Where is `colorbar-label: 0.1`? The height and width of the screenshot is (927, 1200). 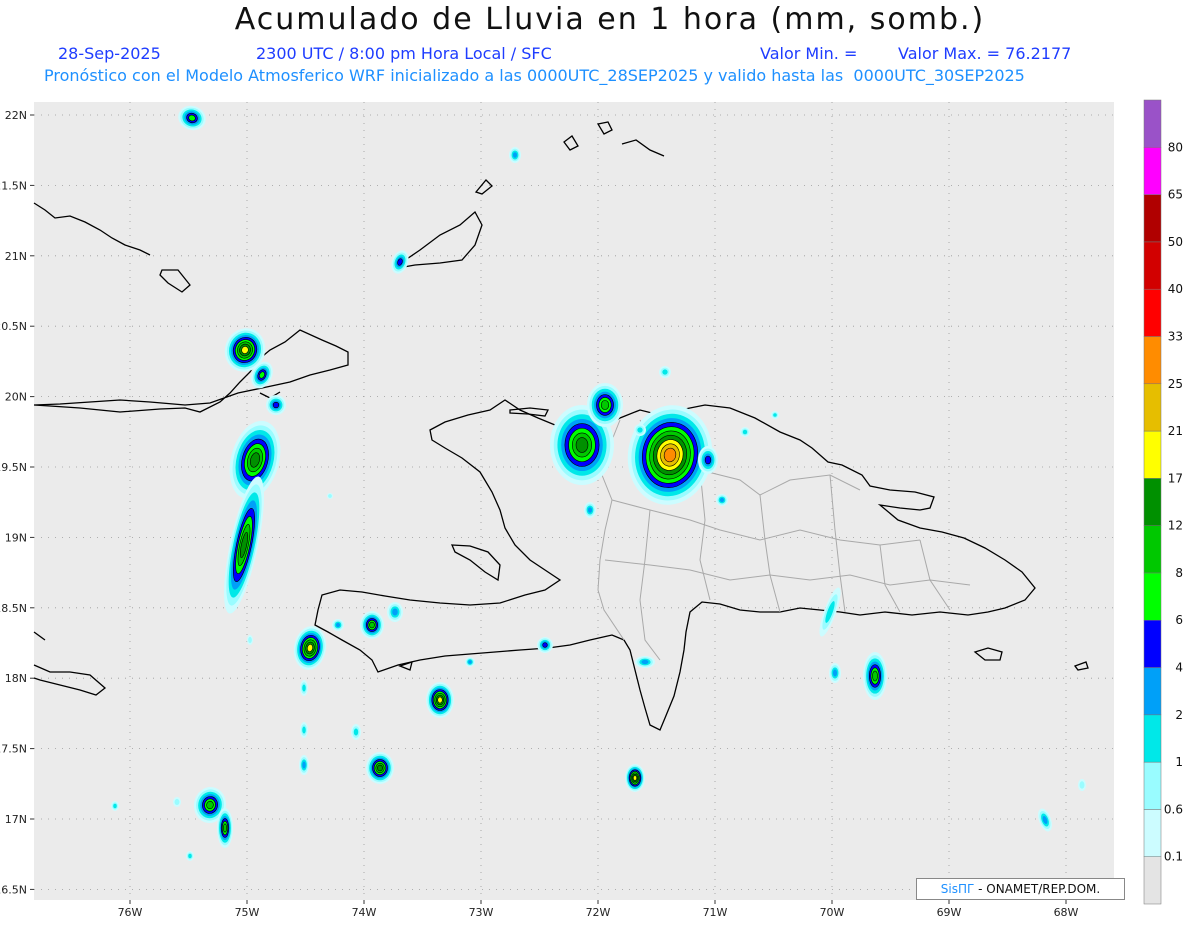 colorbar-label: 0.1 is located at coordinates (1173, 857).